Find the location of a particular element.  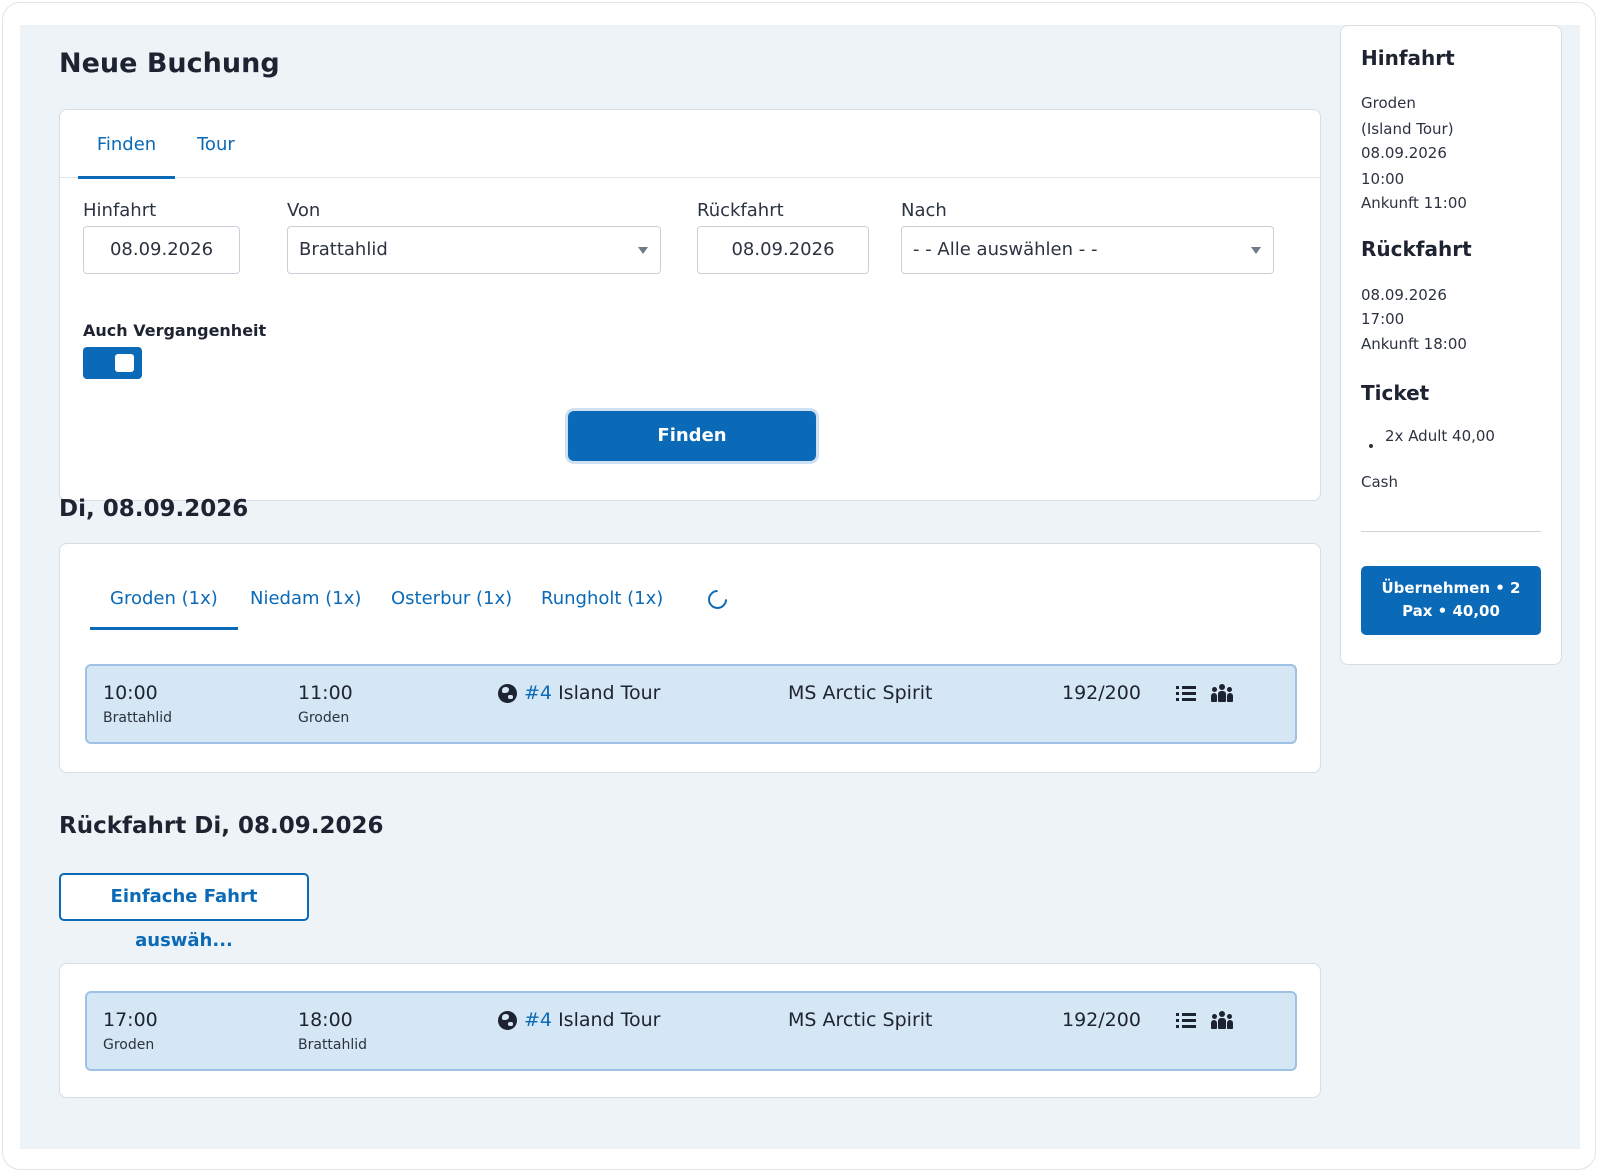

departure-place: Groden is located at coordinates (129, 1045).